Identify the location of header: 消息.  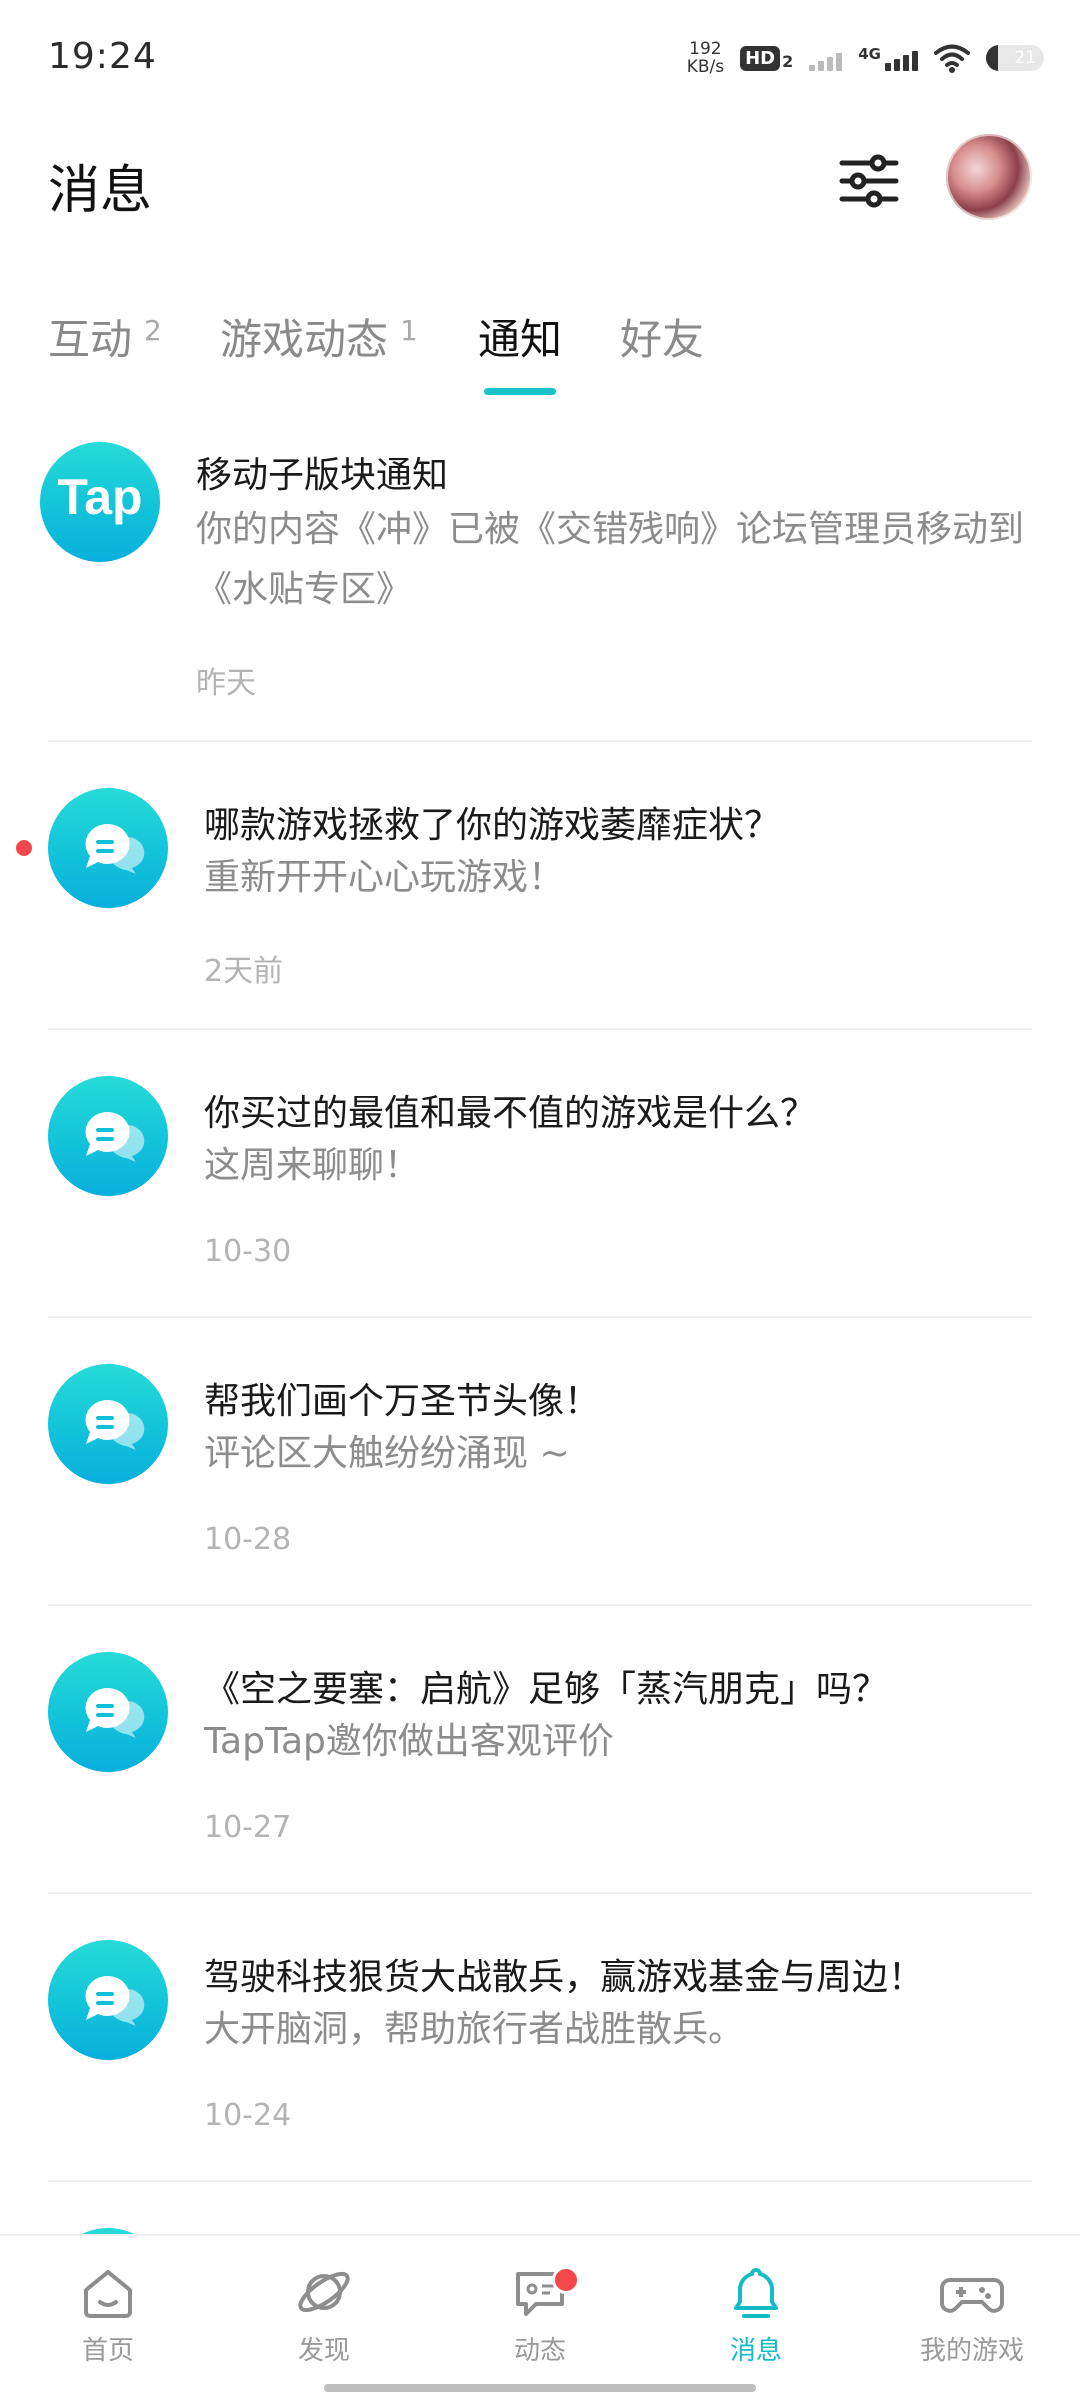
(540, 183).